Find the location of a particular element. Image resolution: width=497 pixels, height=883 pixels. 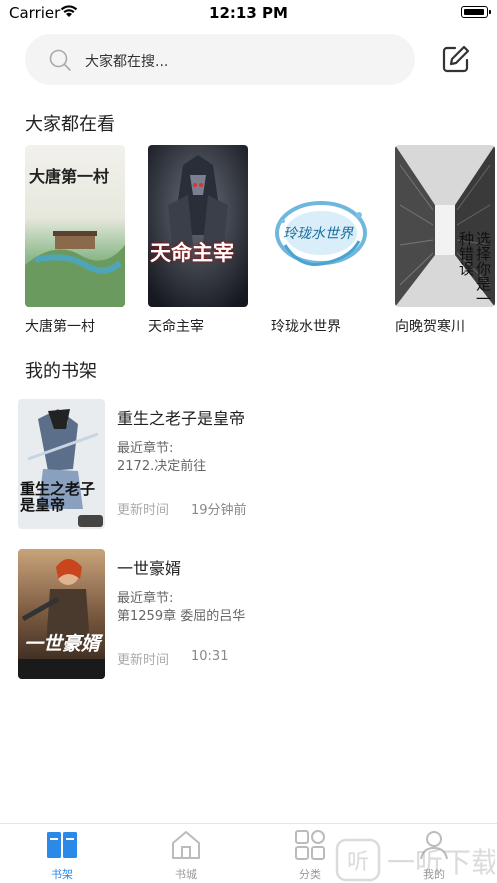

book-cover: 天命主宰 is located at coordinates (198, 226).